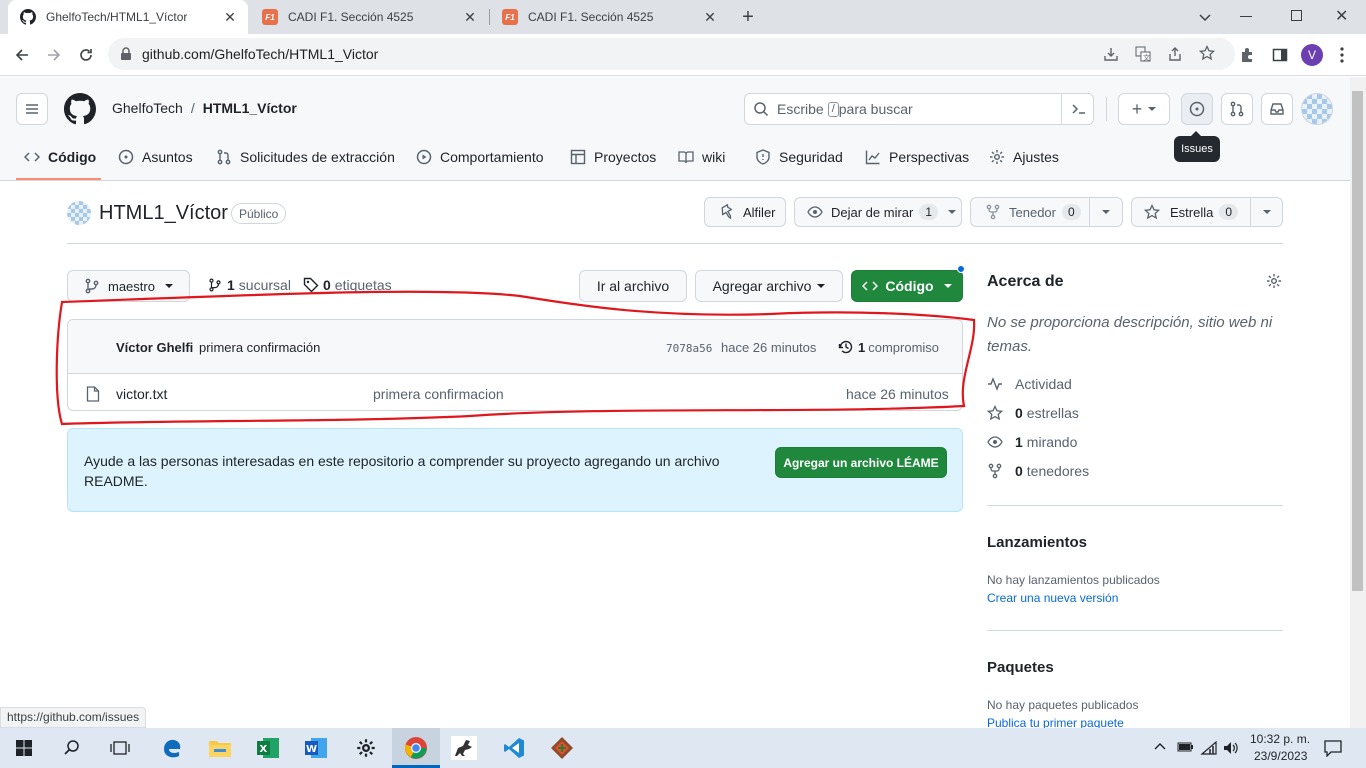 This screenshot has width=1366, height=768. I want to click on page-scrollbar, so click(1358, 402).